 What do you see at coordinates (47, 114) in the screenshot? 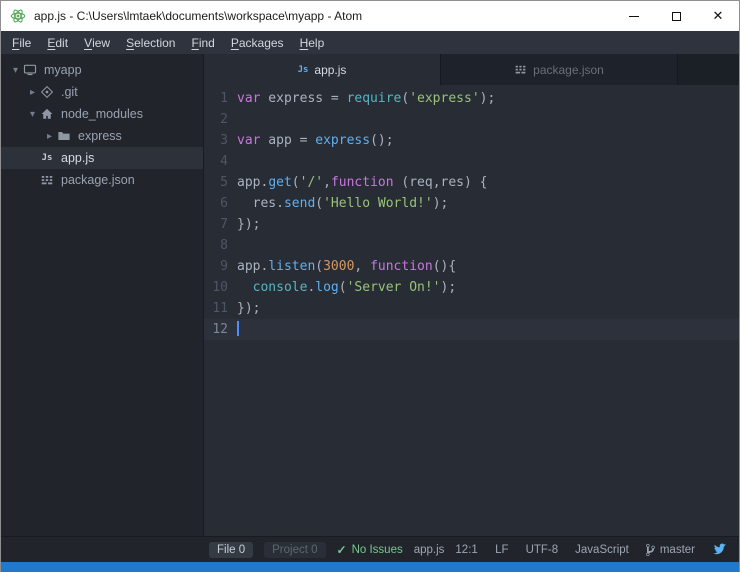
I see `home-icon` at bounding box center [47, 114].